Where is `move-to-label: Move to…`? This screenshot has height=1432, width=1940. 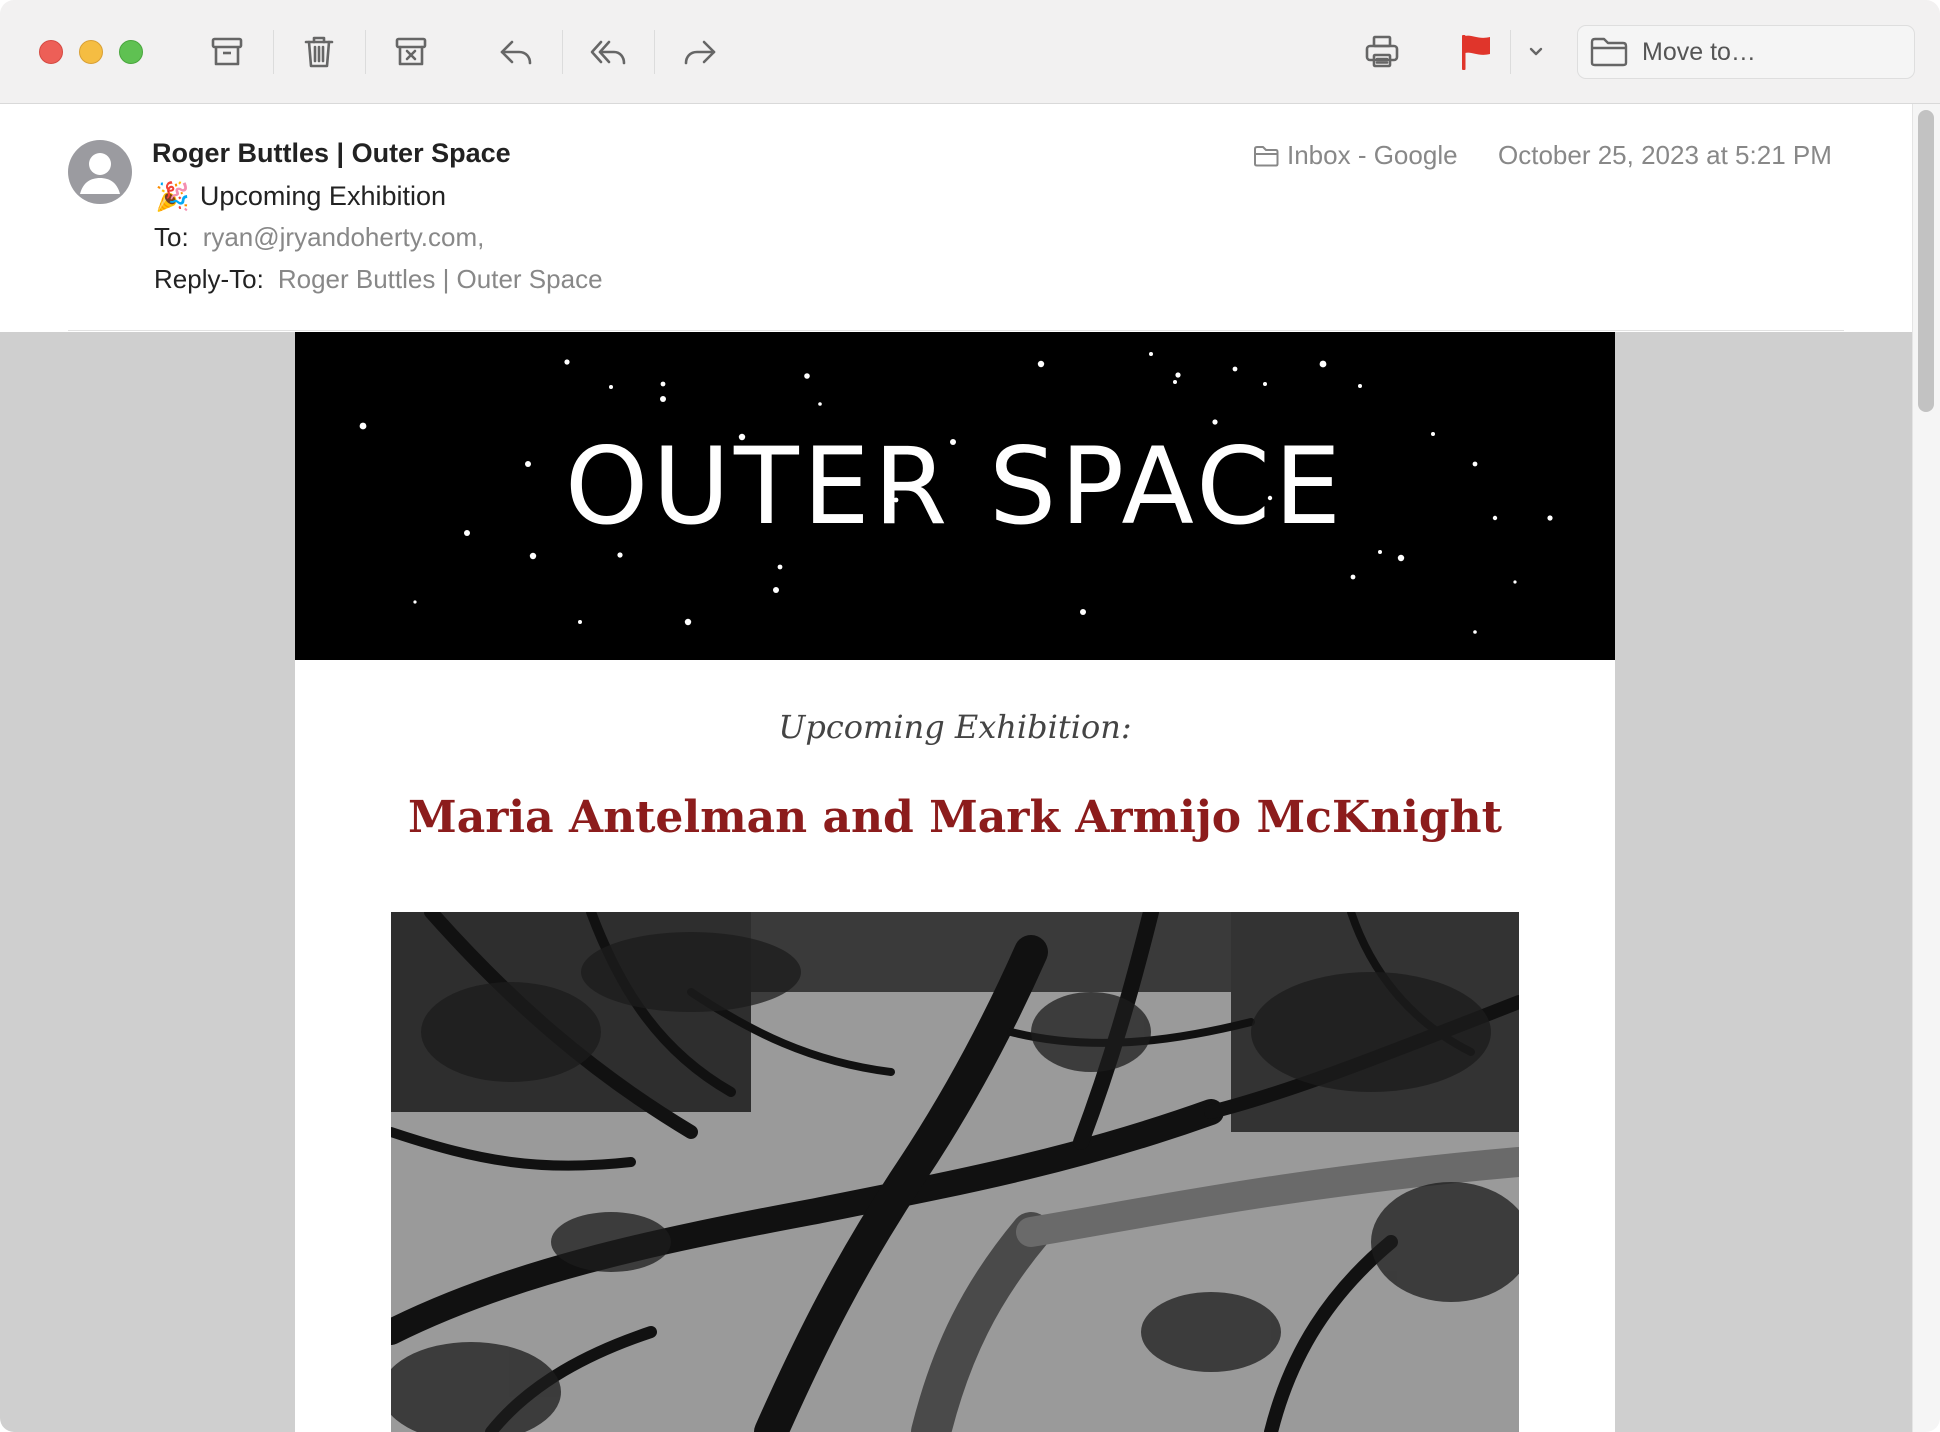 move-to-label: Move to… is located at coordinates (1699, 51).